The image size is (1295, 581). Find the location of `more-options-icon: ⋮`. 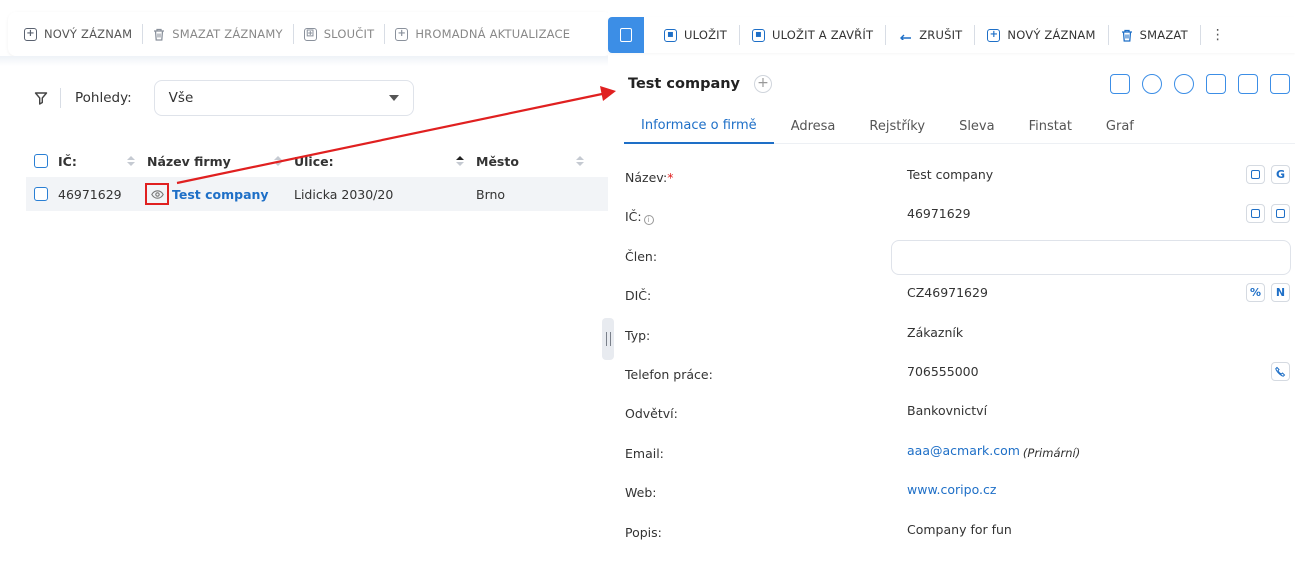

more-options-icon: ⋮ is located at coordinates (1218, 35).